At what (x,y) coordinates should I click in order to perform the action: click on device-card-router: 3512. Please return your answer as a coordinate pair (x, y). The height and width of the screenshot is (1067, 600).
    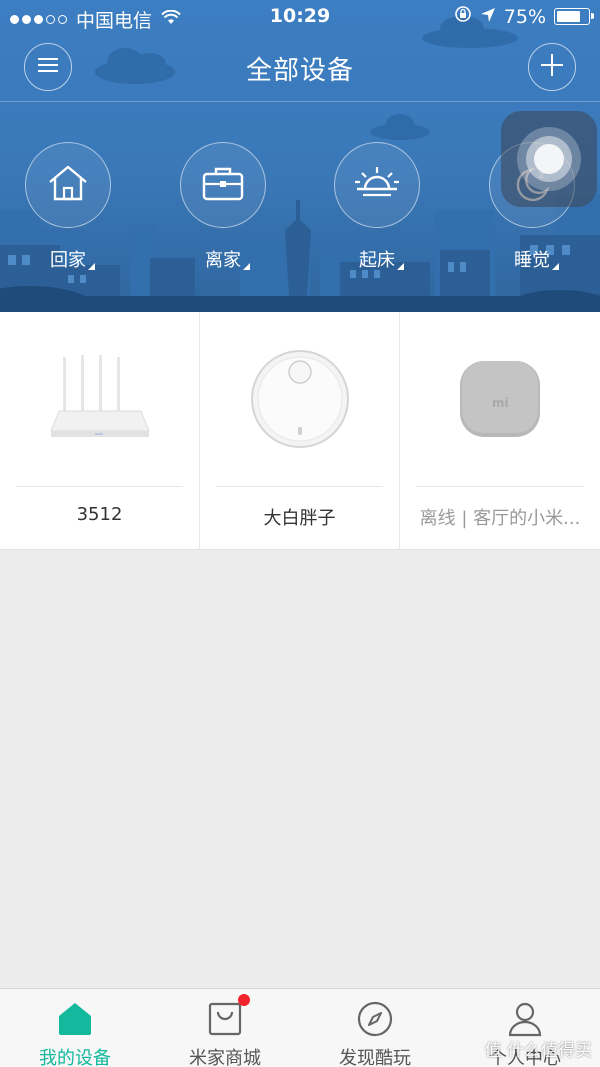
    Looking at the image, I should click on (100, 431).